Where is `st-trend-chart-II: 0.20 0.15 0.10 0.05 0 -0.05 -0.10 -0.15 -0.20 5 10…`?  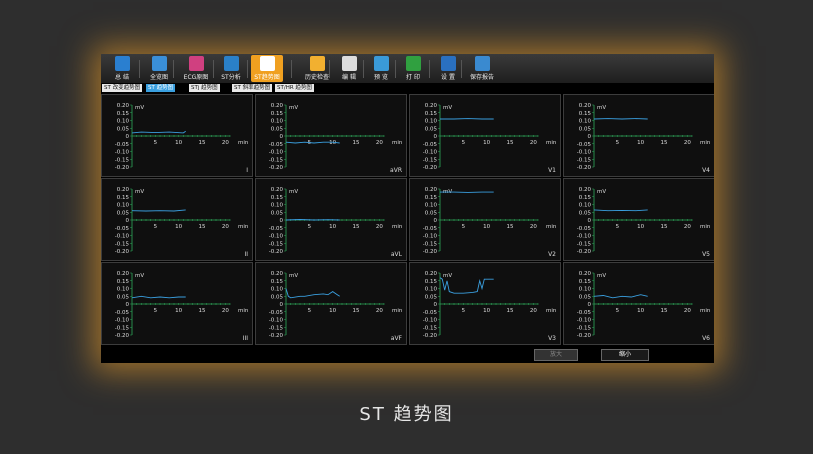
st-trend-chart-II: 0.20 0.15 0.10 0.05 0 -0.05 -0.10 -0.15 -0.20 5 10… is located at coordinates (177, 219).